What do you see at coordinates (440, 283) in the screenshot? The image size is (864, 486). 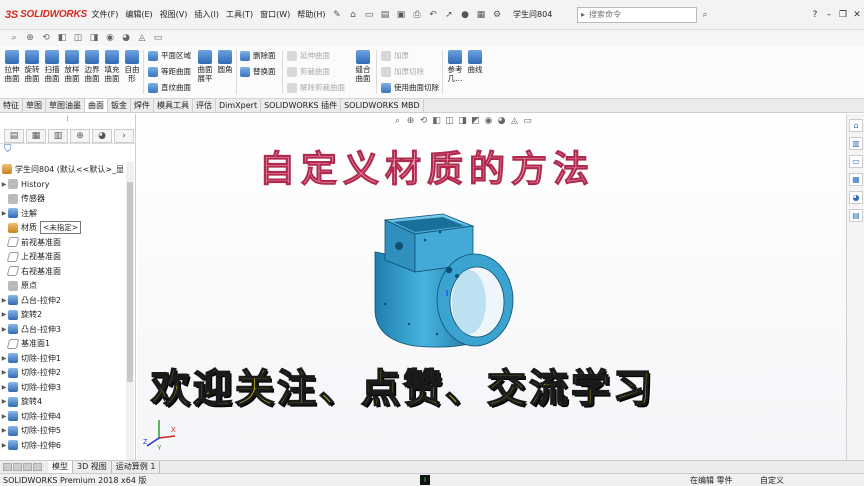 I see `part-model-3d` at bounding box center [440, 283].